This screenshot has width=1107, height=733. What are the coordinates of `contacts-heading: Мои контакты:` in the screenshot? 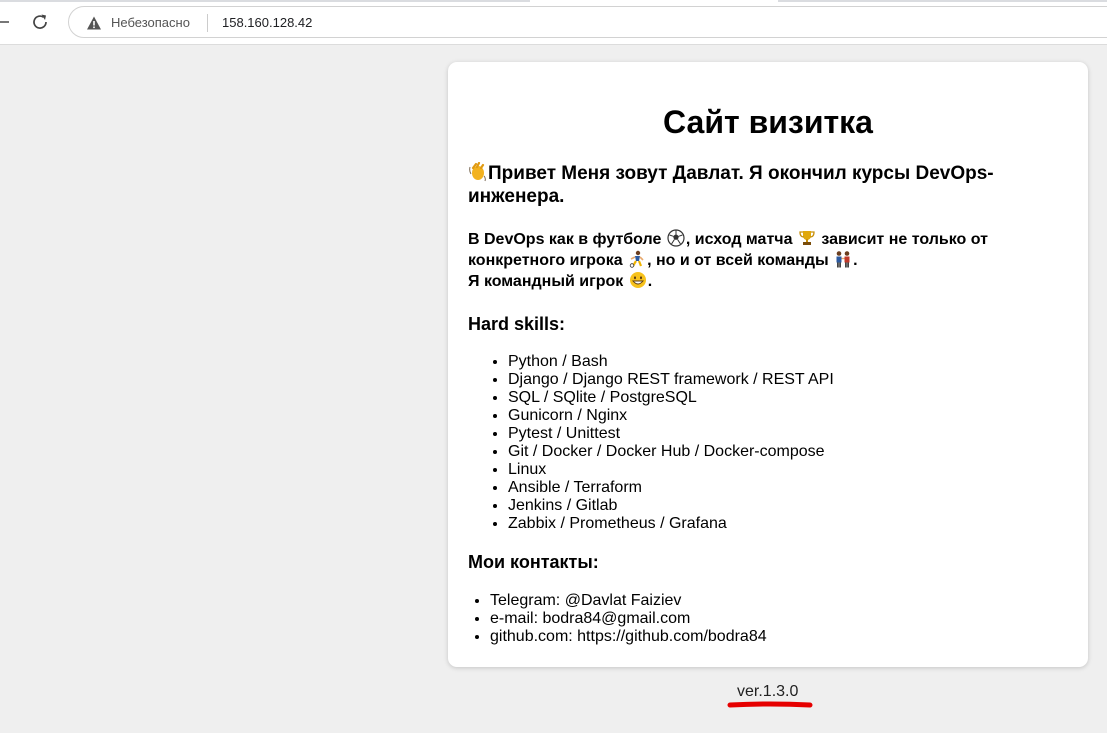 It's located at (533, 562).